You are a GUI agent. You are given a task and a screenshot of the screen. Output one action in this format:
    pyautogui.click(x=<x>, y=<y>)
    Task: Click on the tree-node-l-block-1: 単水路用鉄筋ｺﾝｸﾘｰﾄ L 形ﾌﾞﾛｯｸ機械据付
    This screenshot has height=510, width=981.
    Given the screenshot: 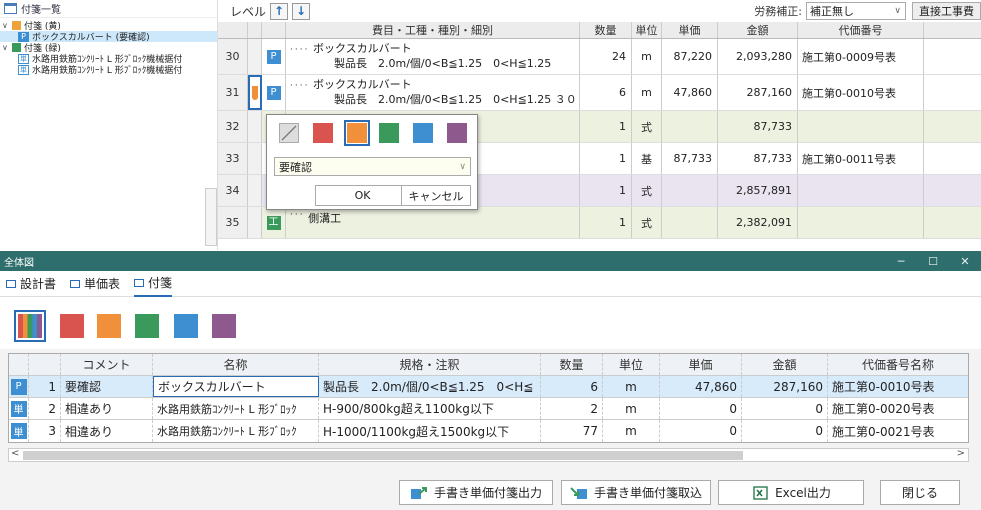 What is the action you would take?
    pyautogui.click(x=108, y=58)
    